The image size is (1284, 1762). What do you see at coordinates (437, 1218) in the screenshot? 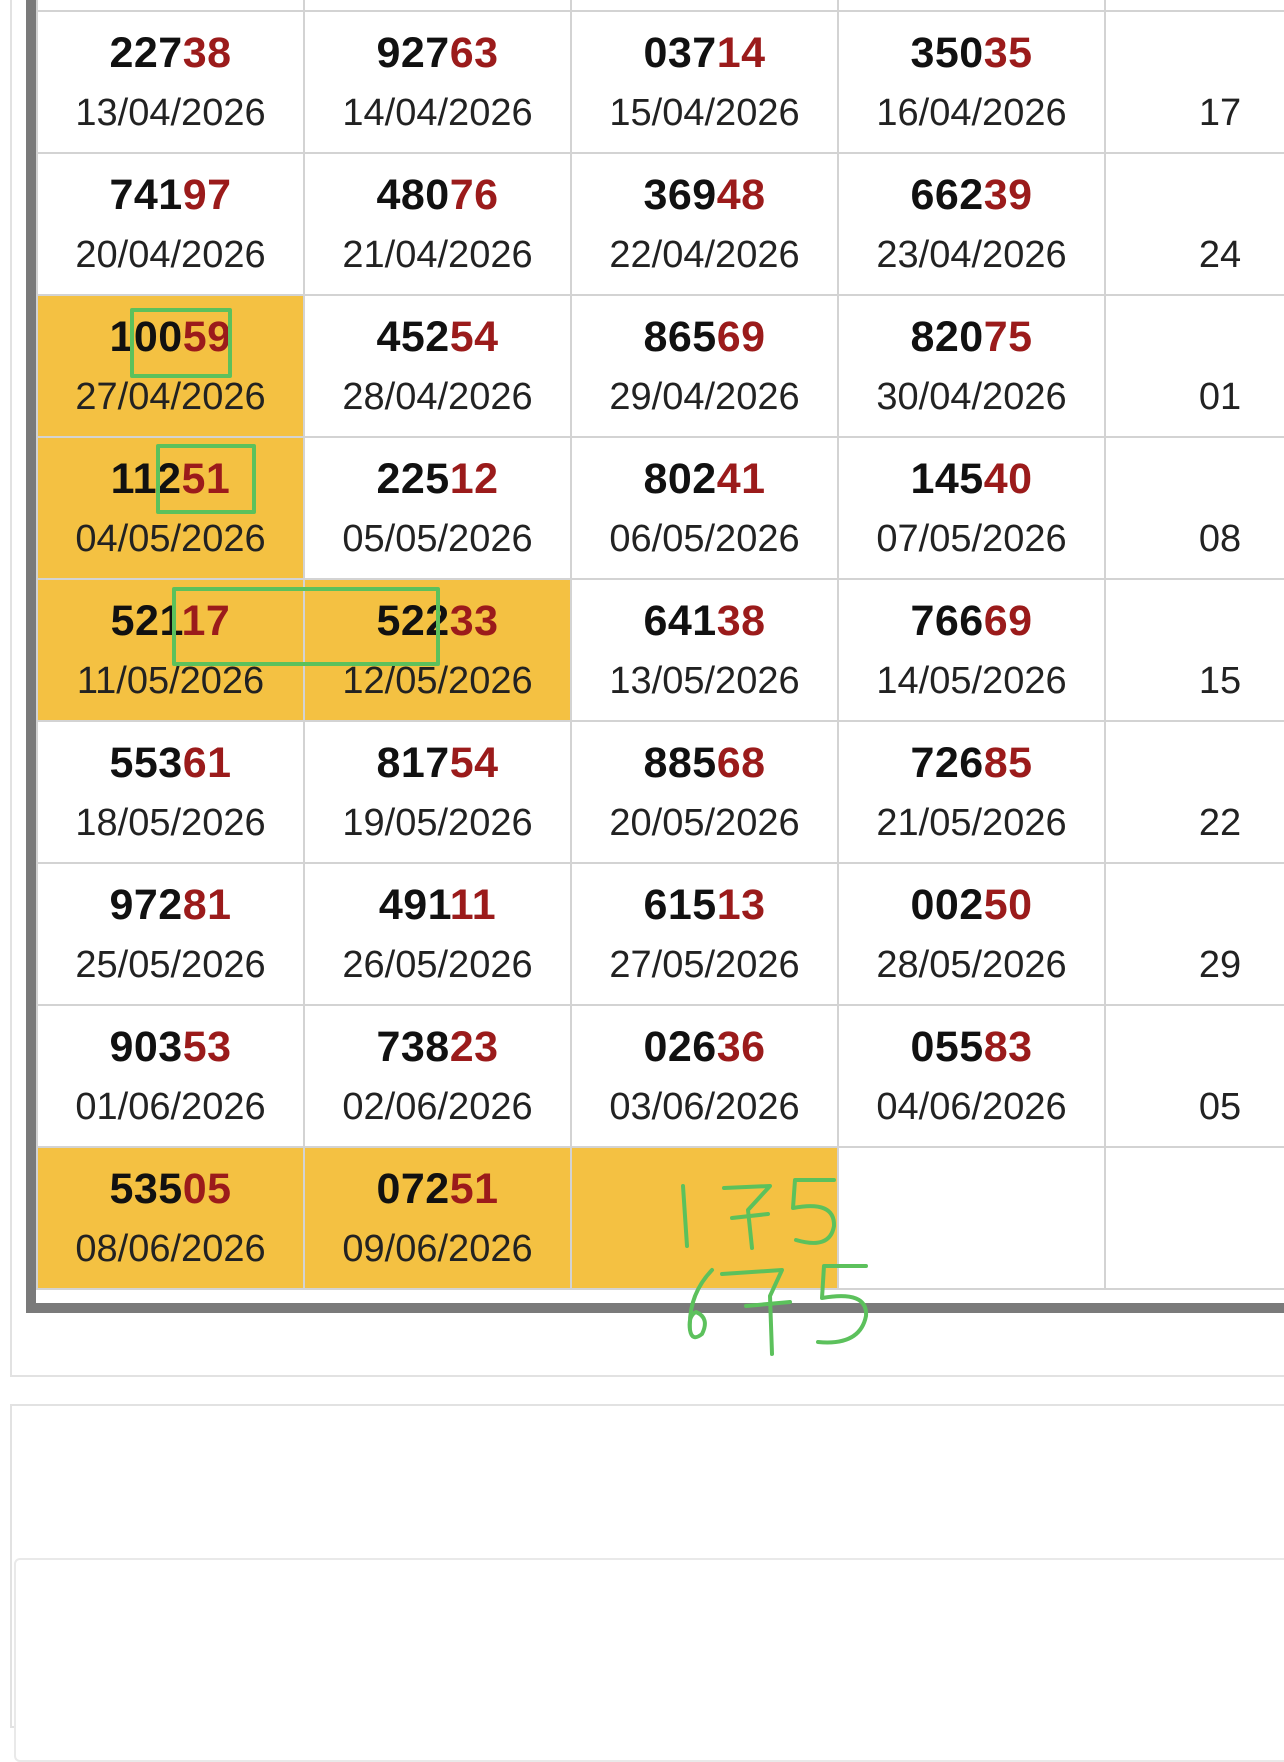
I see `result-cell: 07251 09/06/2026` at bounding box center [437, 1218].